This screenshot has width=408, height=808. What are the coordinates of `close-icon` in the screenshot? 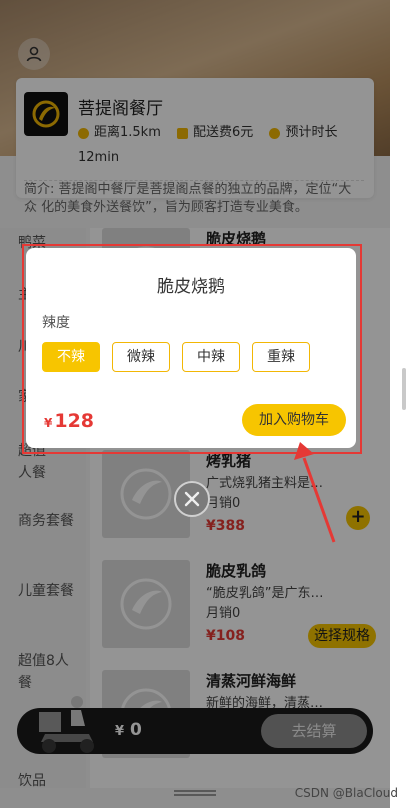 It's located at (192, 499).